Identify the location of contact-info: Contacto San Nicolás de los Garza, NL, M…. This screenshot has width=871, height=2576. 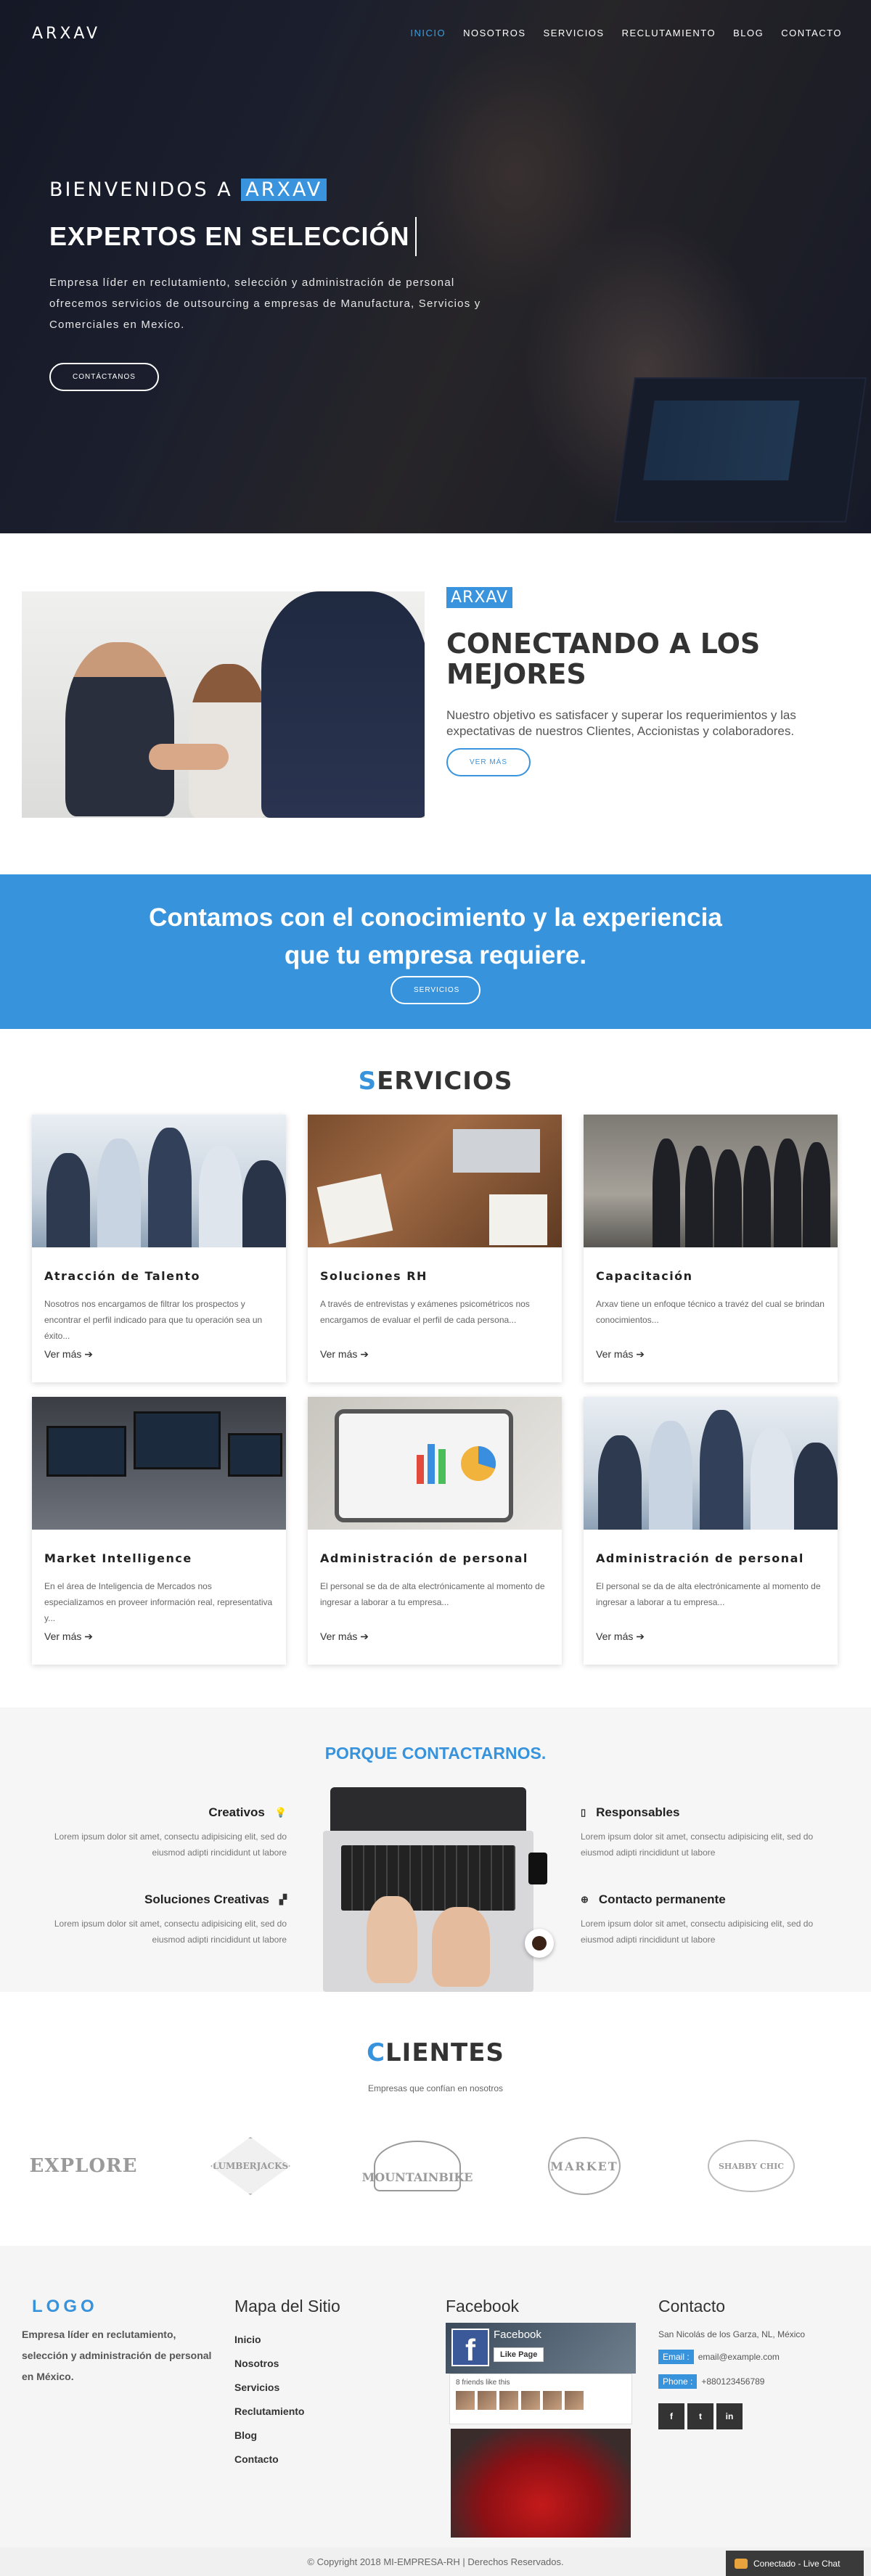
(731, 2363).